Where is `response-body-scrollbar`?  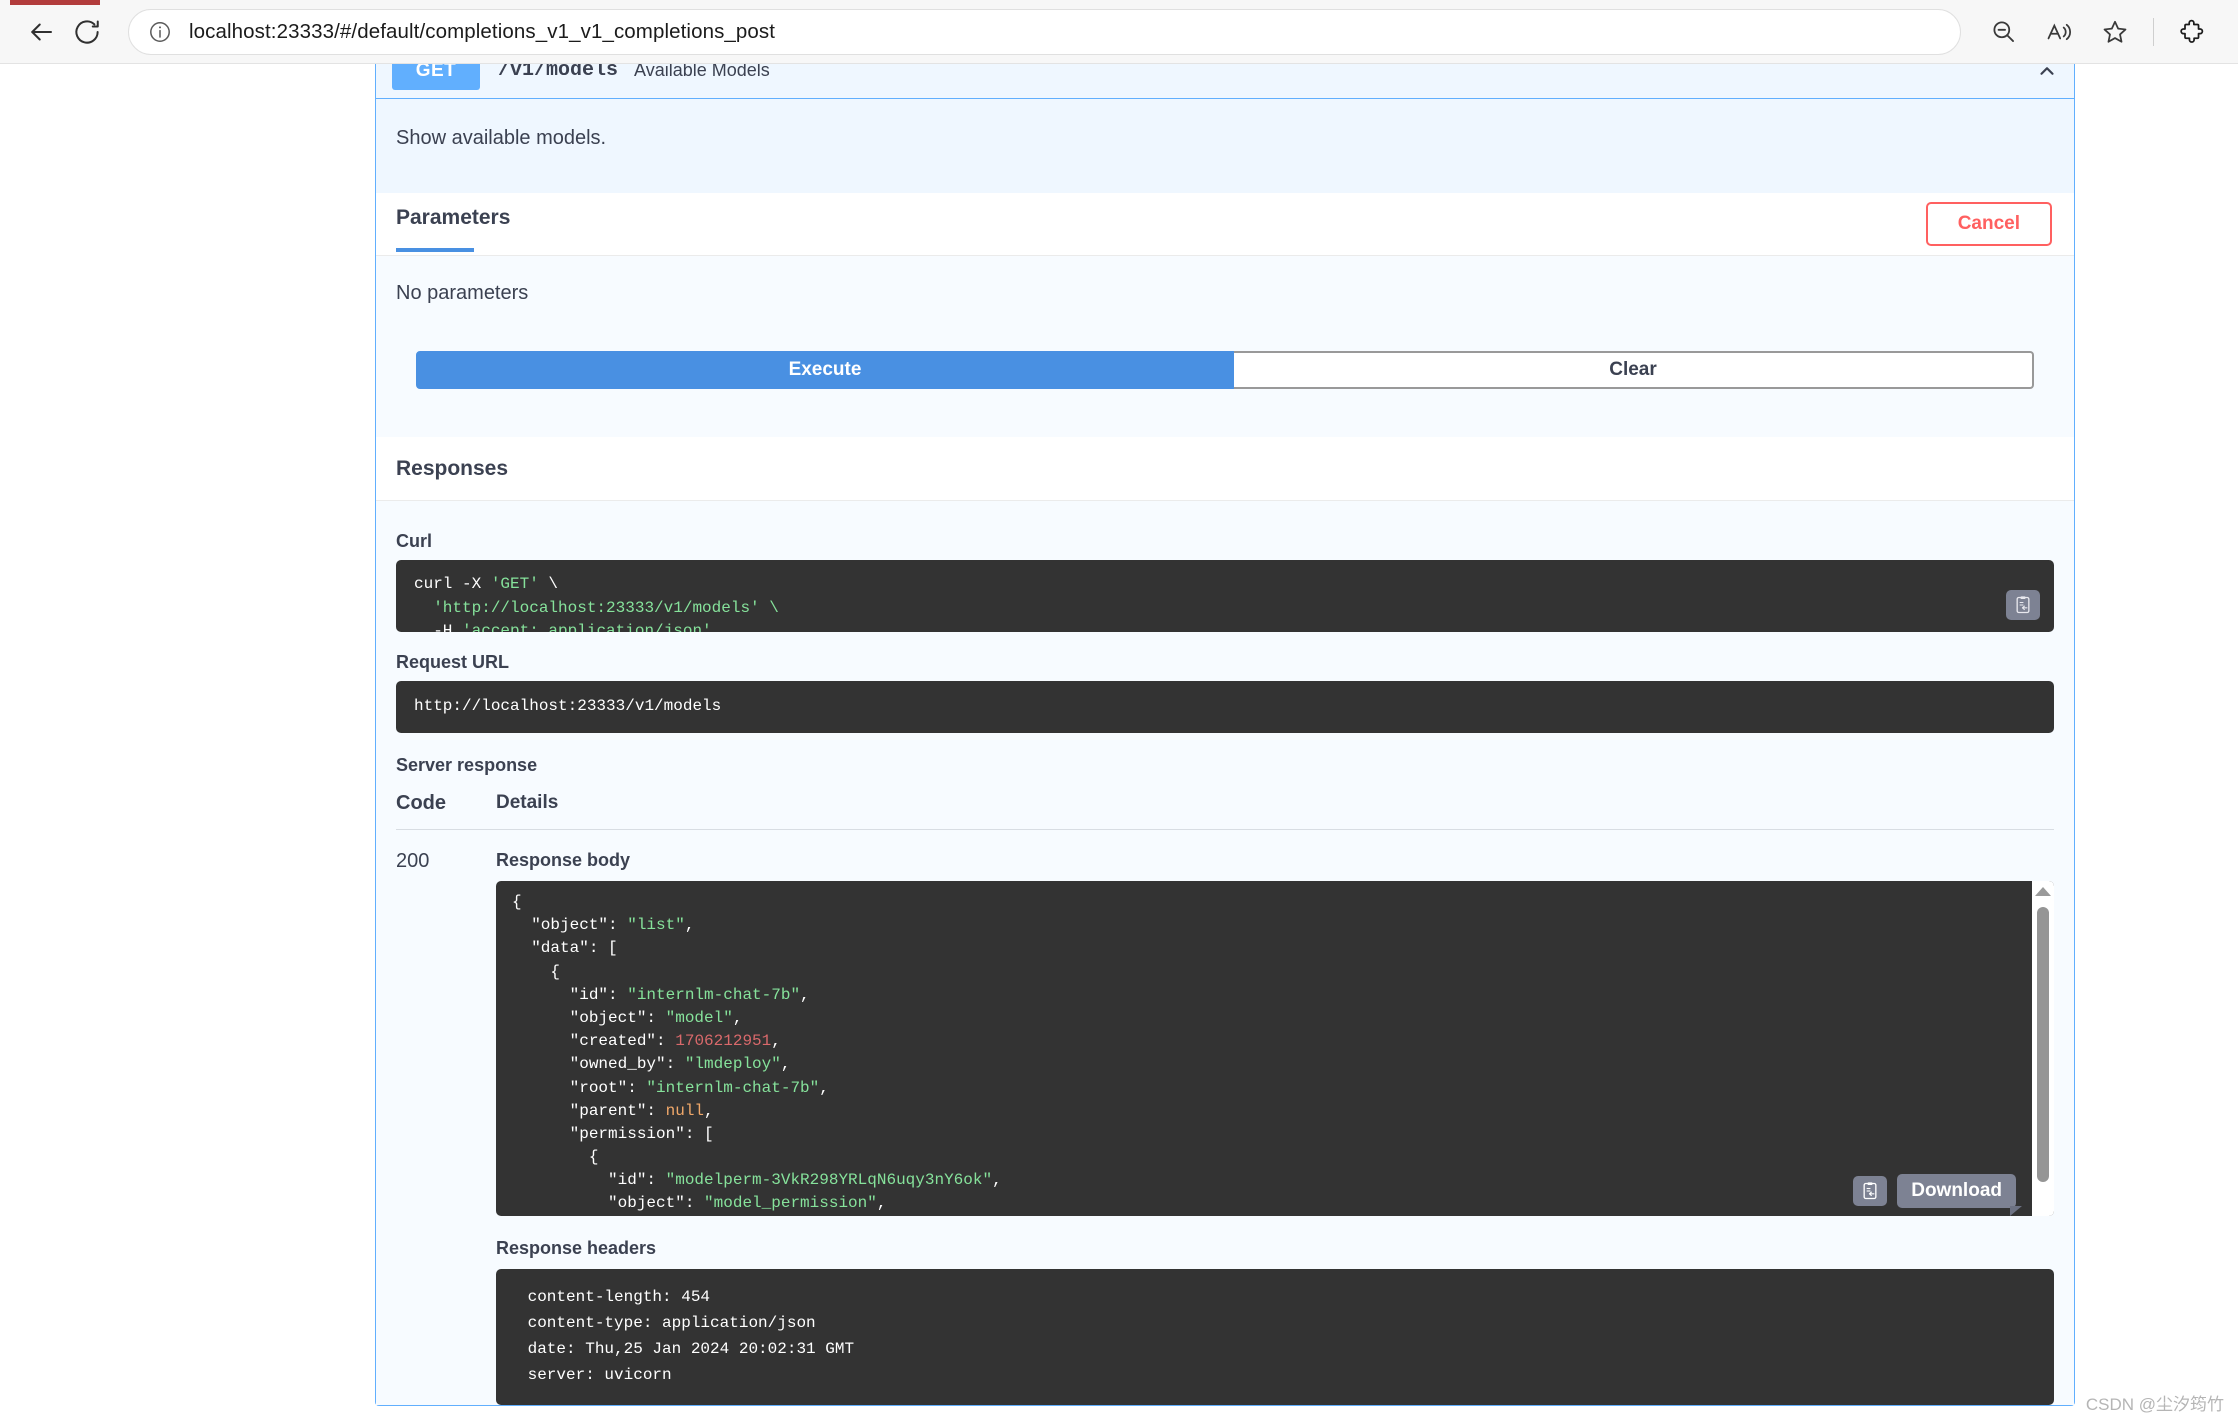 response-body-scrollbar is located at coordinates (2043, 1048).